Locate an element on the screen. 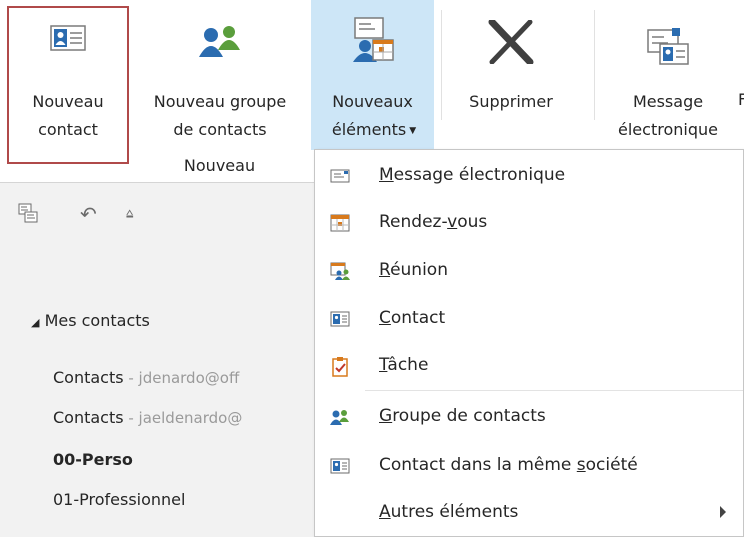 The width and height of the screenshot is (744, 537). new-items-label: Nouveaux éléments ▼ is located at coordinates (374, 115).